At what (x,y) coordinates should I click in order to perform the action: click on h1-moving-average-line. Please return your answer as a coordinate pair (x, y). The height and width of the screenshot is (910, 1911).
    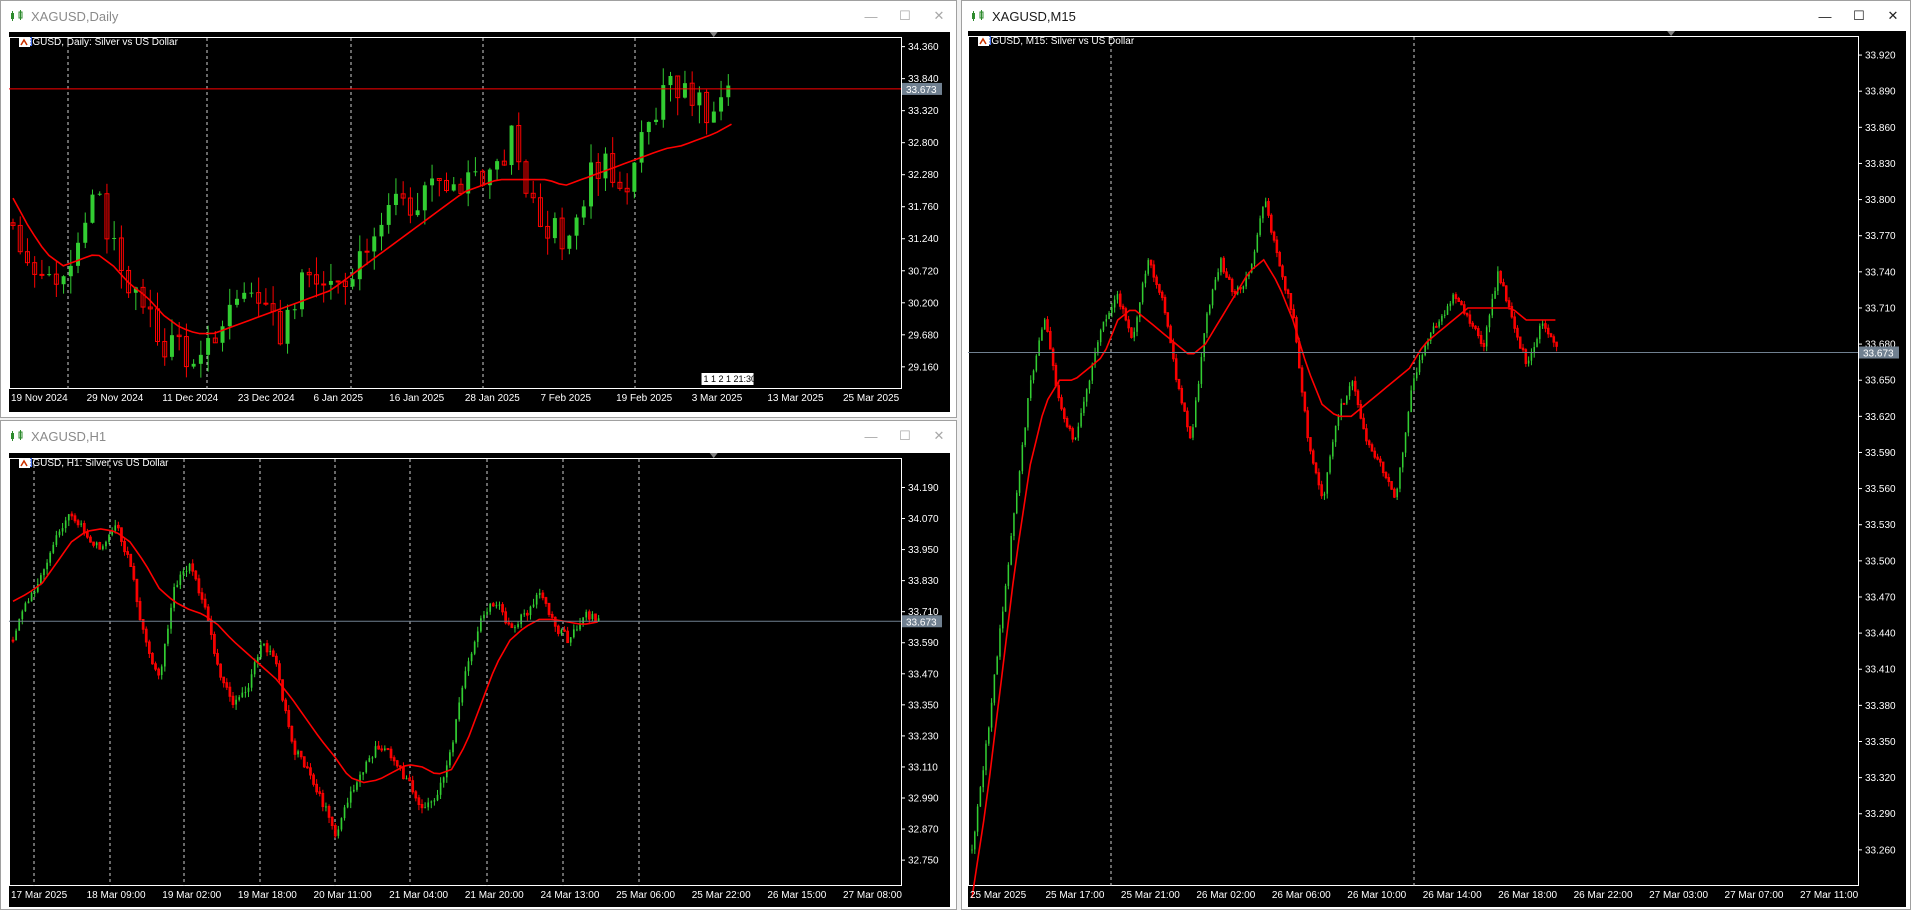
    Looking at the image, I should click on (305, 656).